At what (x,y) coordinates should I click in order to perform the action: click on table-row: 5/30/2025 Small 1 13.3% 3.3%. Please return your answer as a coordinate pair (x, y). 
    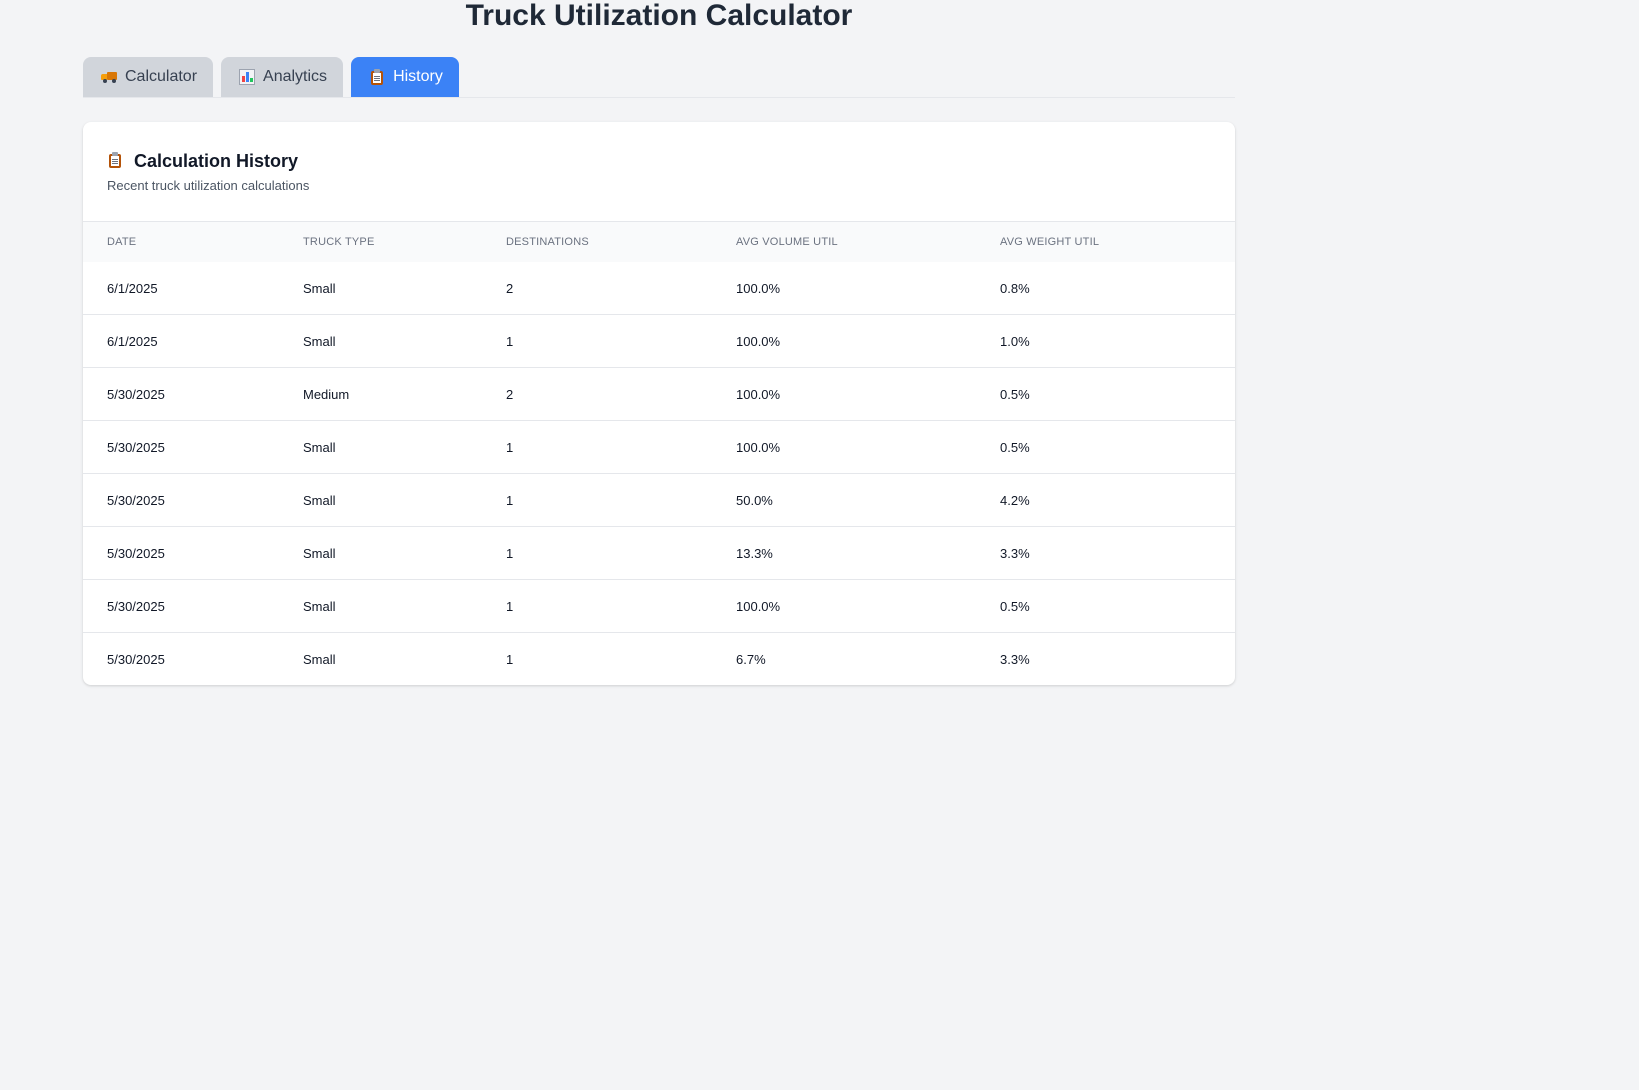
    Looking at the image, I should click on (659, 553).